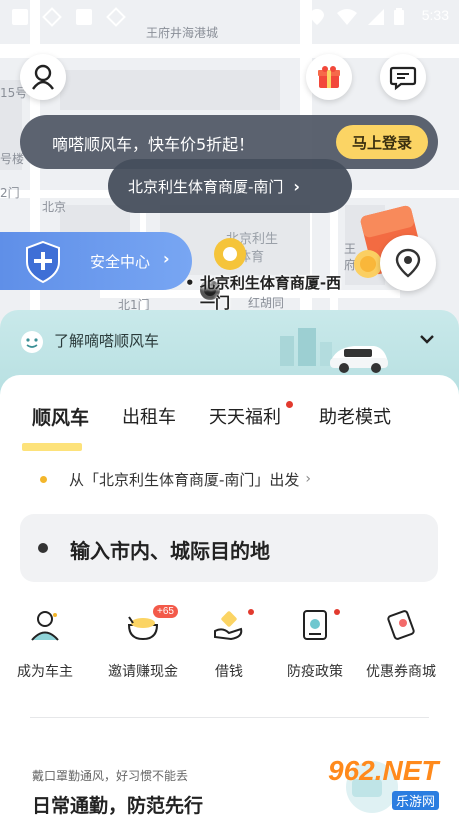 This screenshot has width=459, height=816. I want to click on map-place-label: • 北京利生体育商厦-西, so click(263, 283).